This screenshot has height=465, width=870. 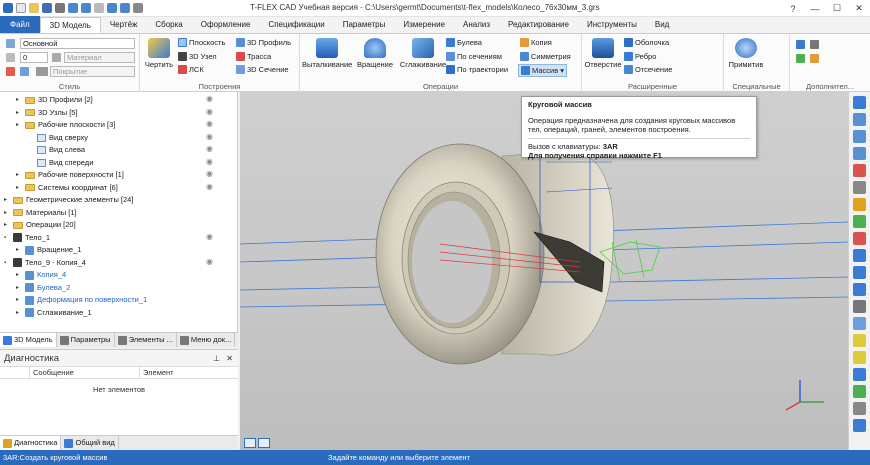 What do you see at coordinates (264, 443) in the screenshot?
I see `single-view-icon` at bounding box center [264, 443].